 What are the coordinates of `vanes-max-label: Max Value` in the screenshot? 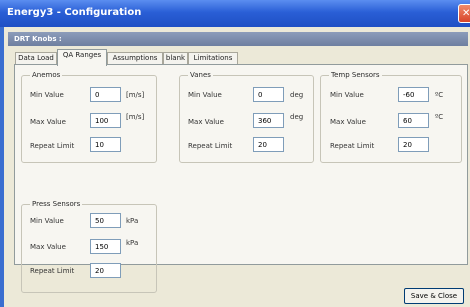 It's located at (206, 122).